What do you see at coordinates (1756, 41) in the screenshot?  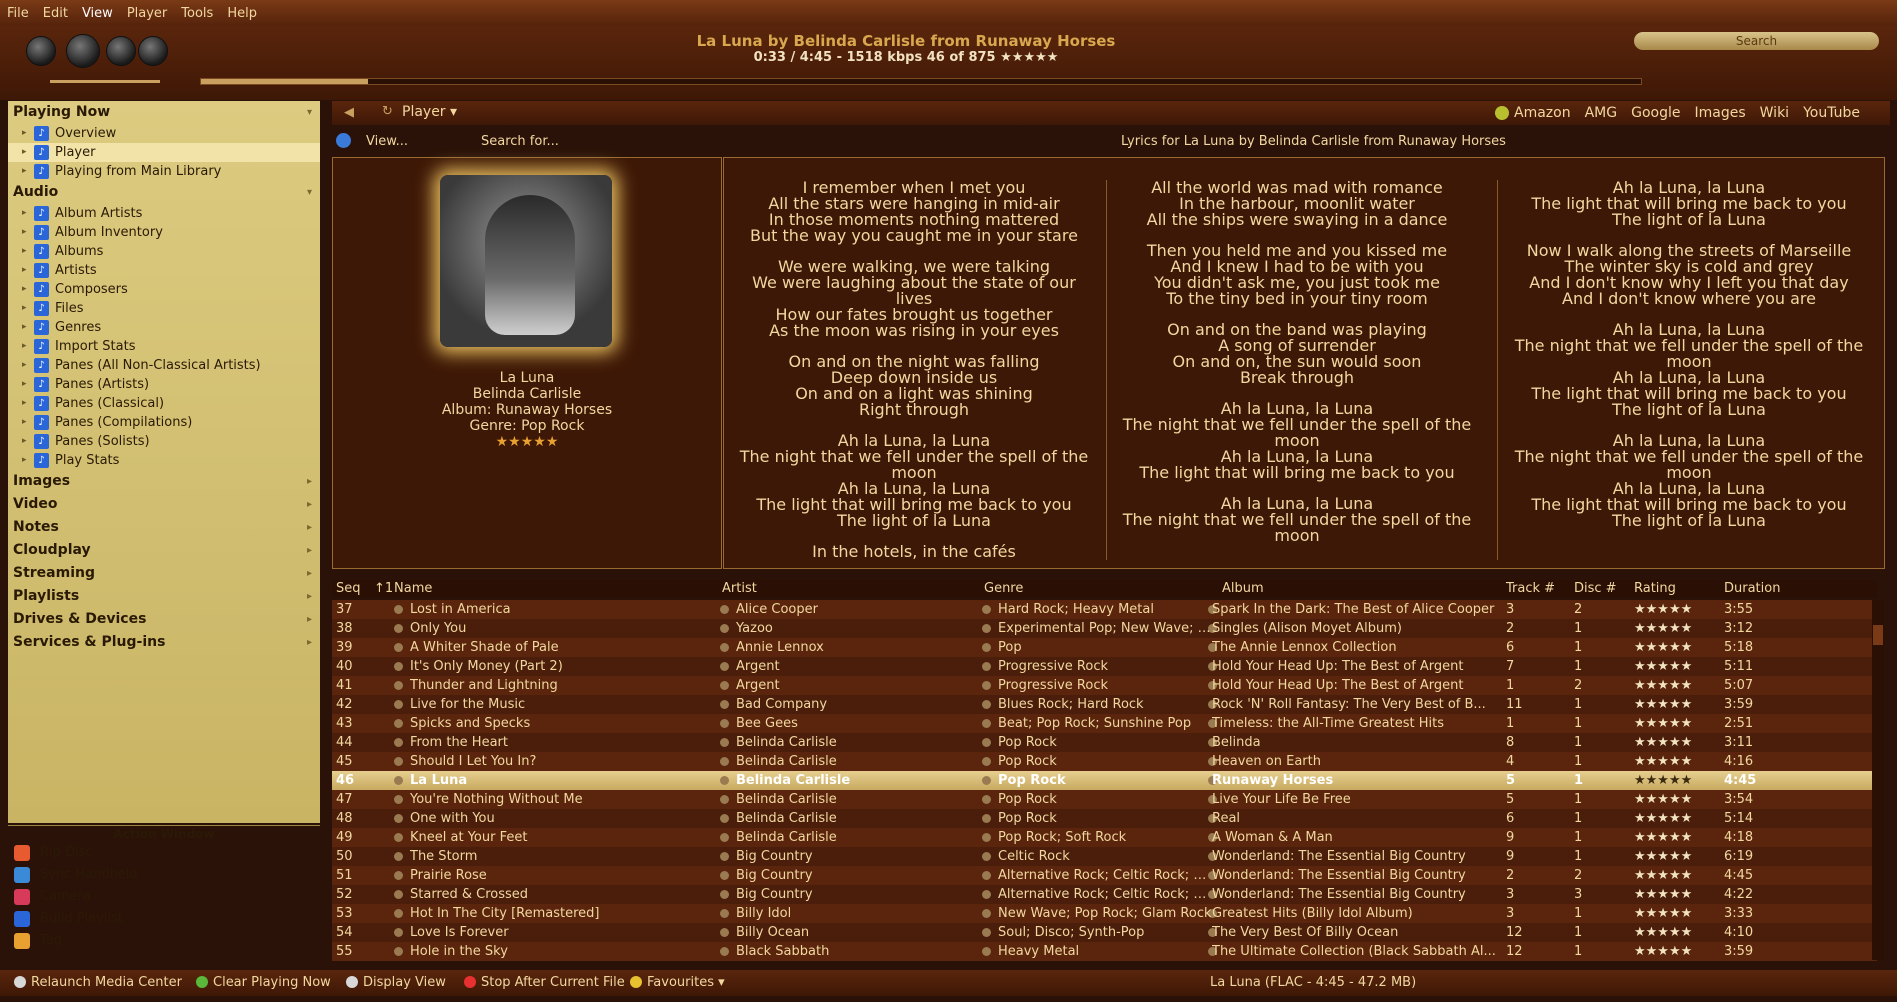 I see `search-input: Search` at bounding box center [1756, 41].